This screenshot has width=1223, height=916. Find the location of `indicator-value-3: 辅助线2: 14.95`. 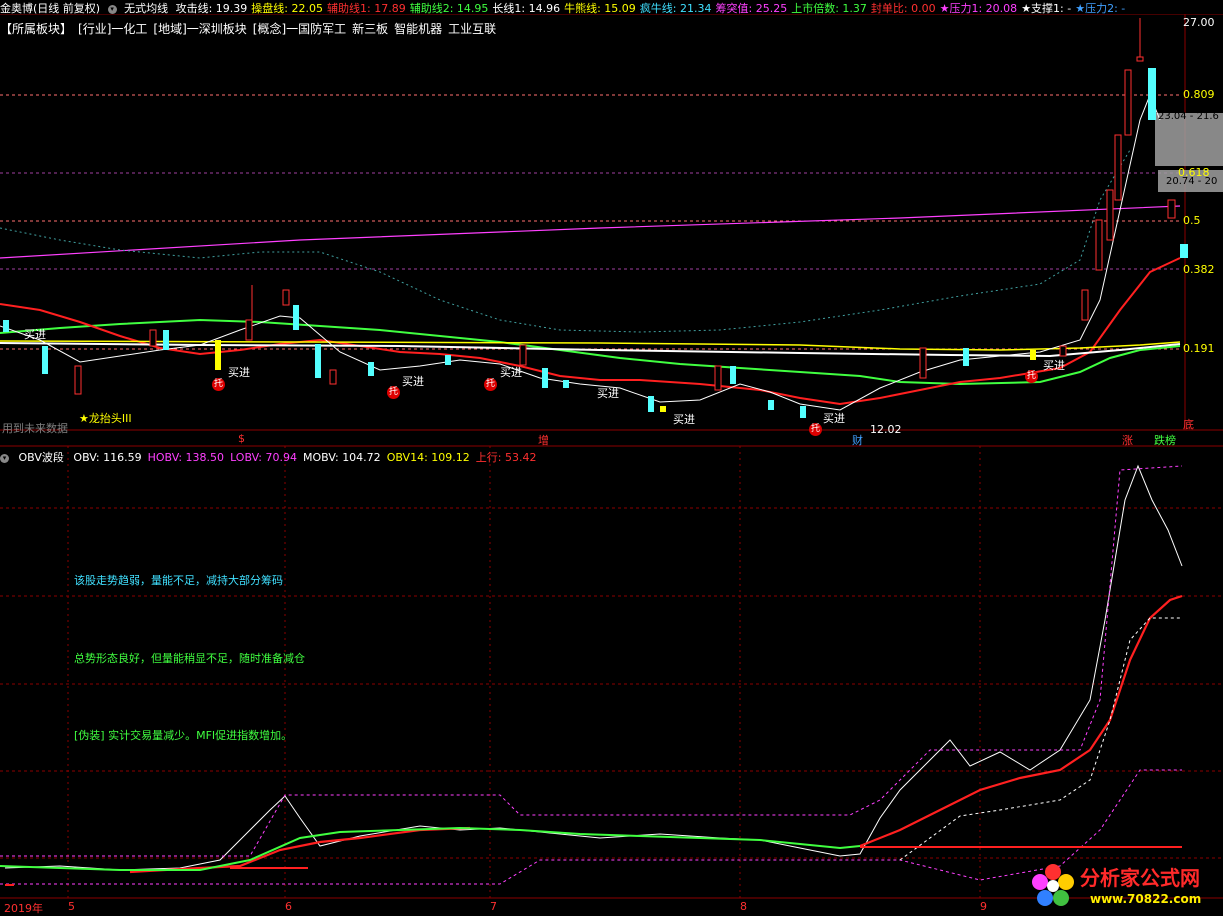

indicator-value-3: 辅助线2: 14.95 is located at coordinates (449, 8).